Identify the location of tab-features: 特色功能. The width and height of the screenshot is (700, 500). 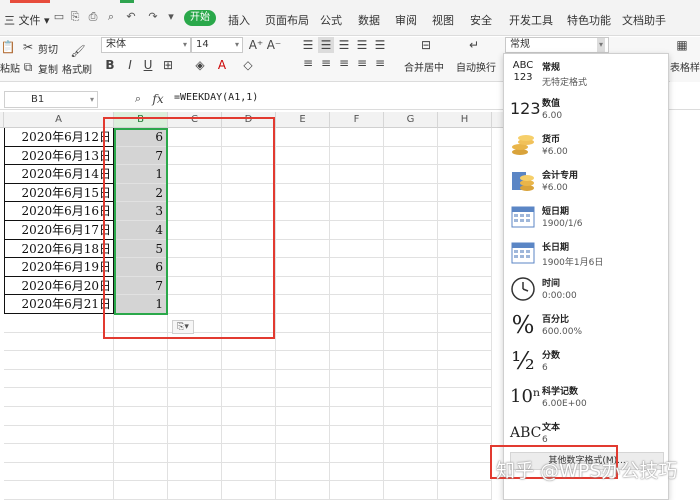
(589, 20).